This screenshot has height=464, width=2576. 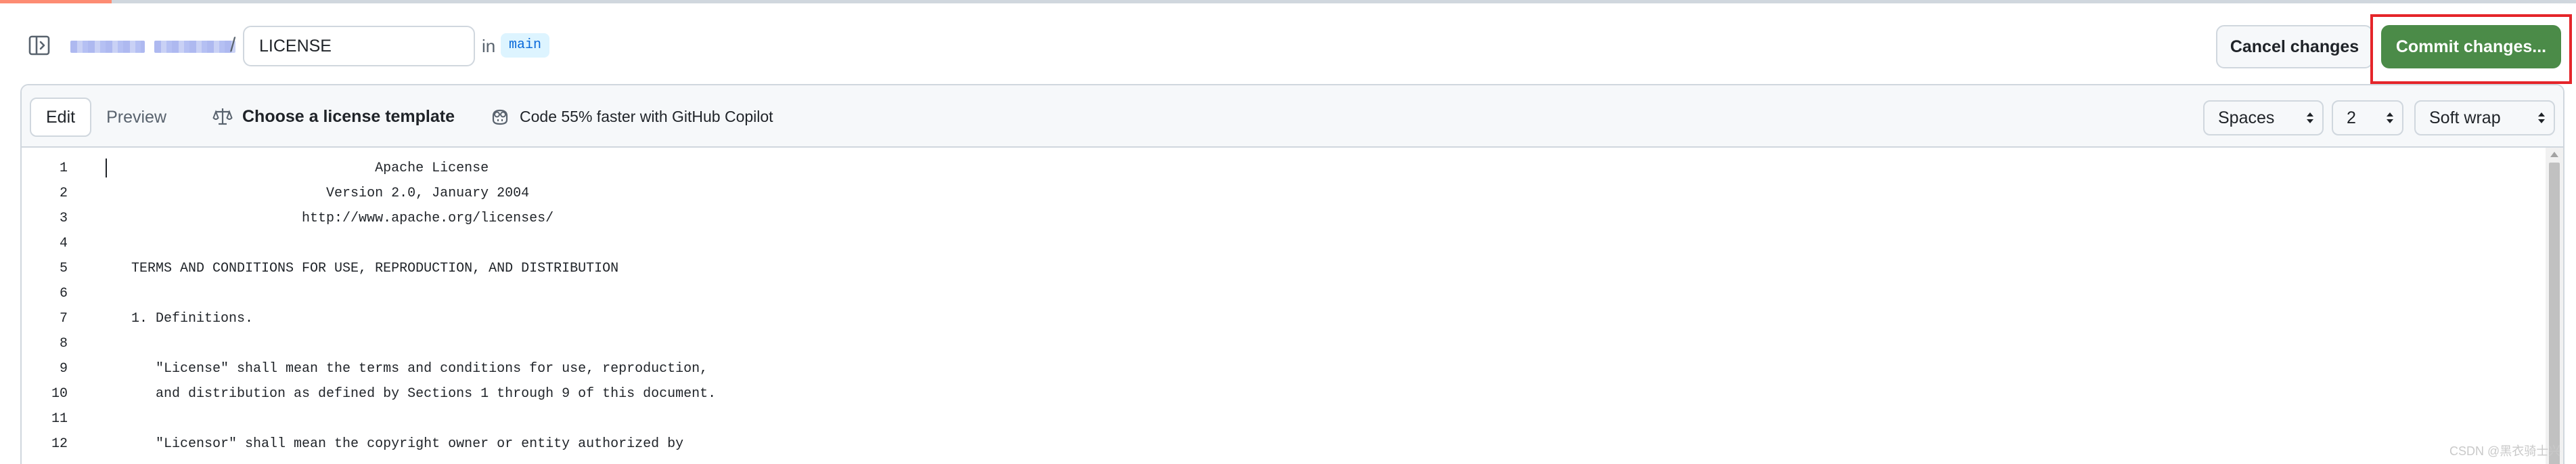 What do you see at coordinates (64, 369) in the screenshot?
I see `line-number: 9` at bounding box center [64, 369].